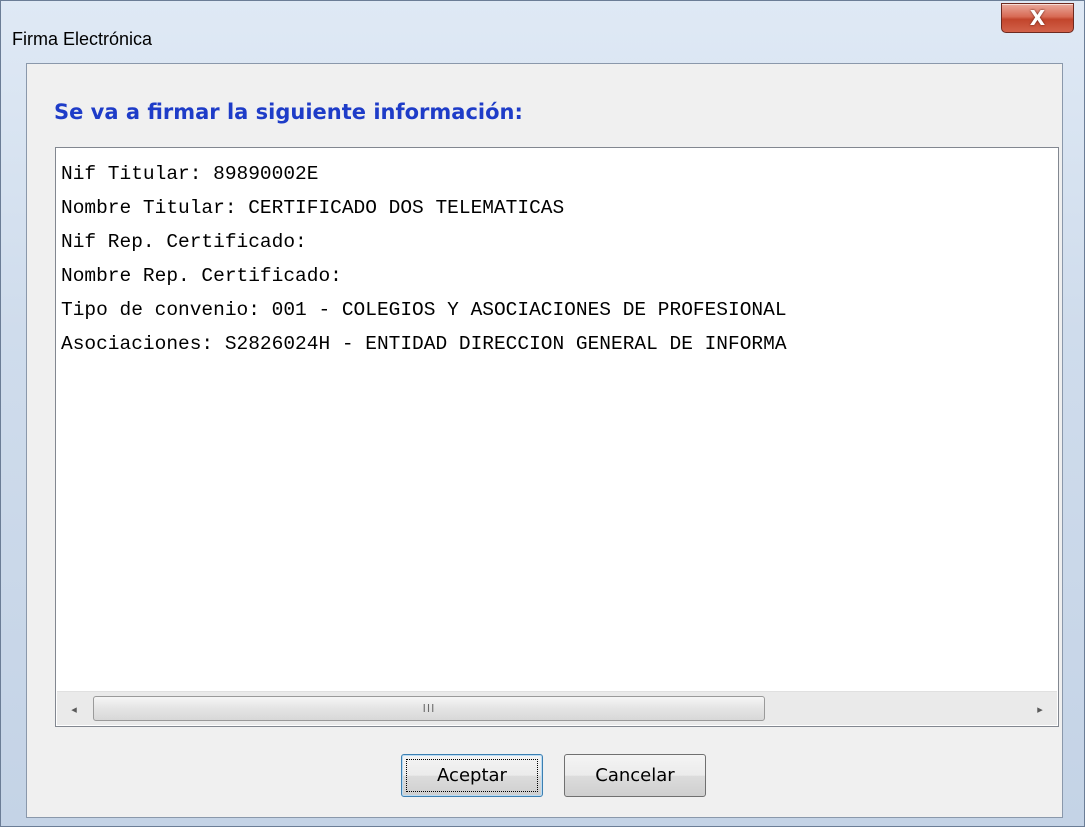 The width and height of the screenshot is (1085, 827). Describe the element at coordinates (74, 709) in the screenshot. I see `arrow-left-icon: ◂` at that location.